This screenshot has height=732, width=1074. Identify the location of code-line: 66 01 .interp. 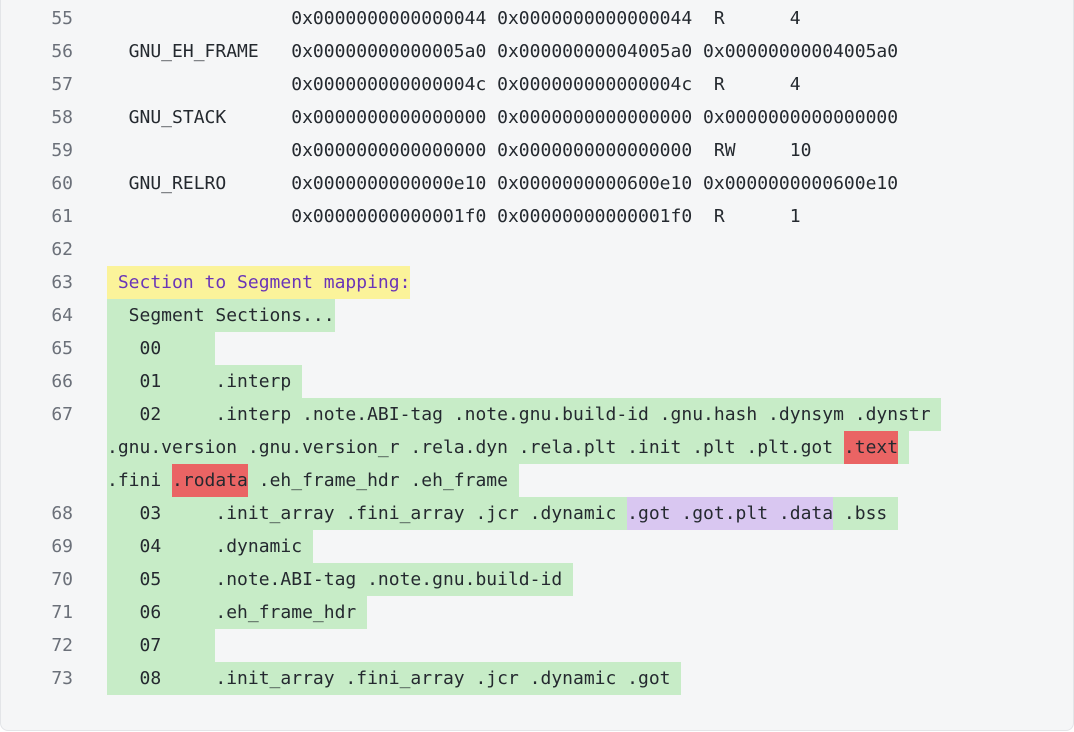
(537, 381).